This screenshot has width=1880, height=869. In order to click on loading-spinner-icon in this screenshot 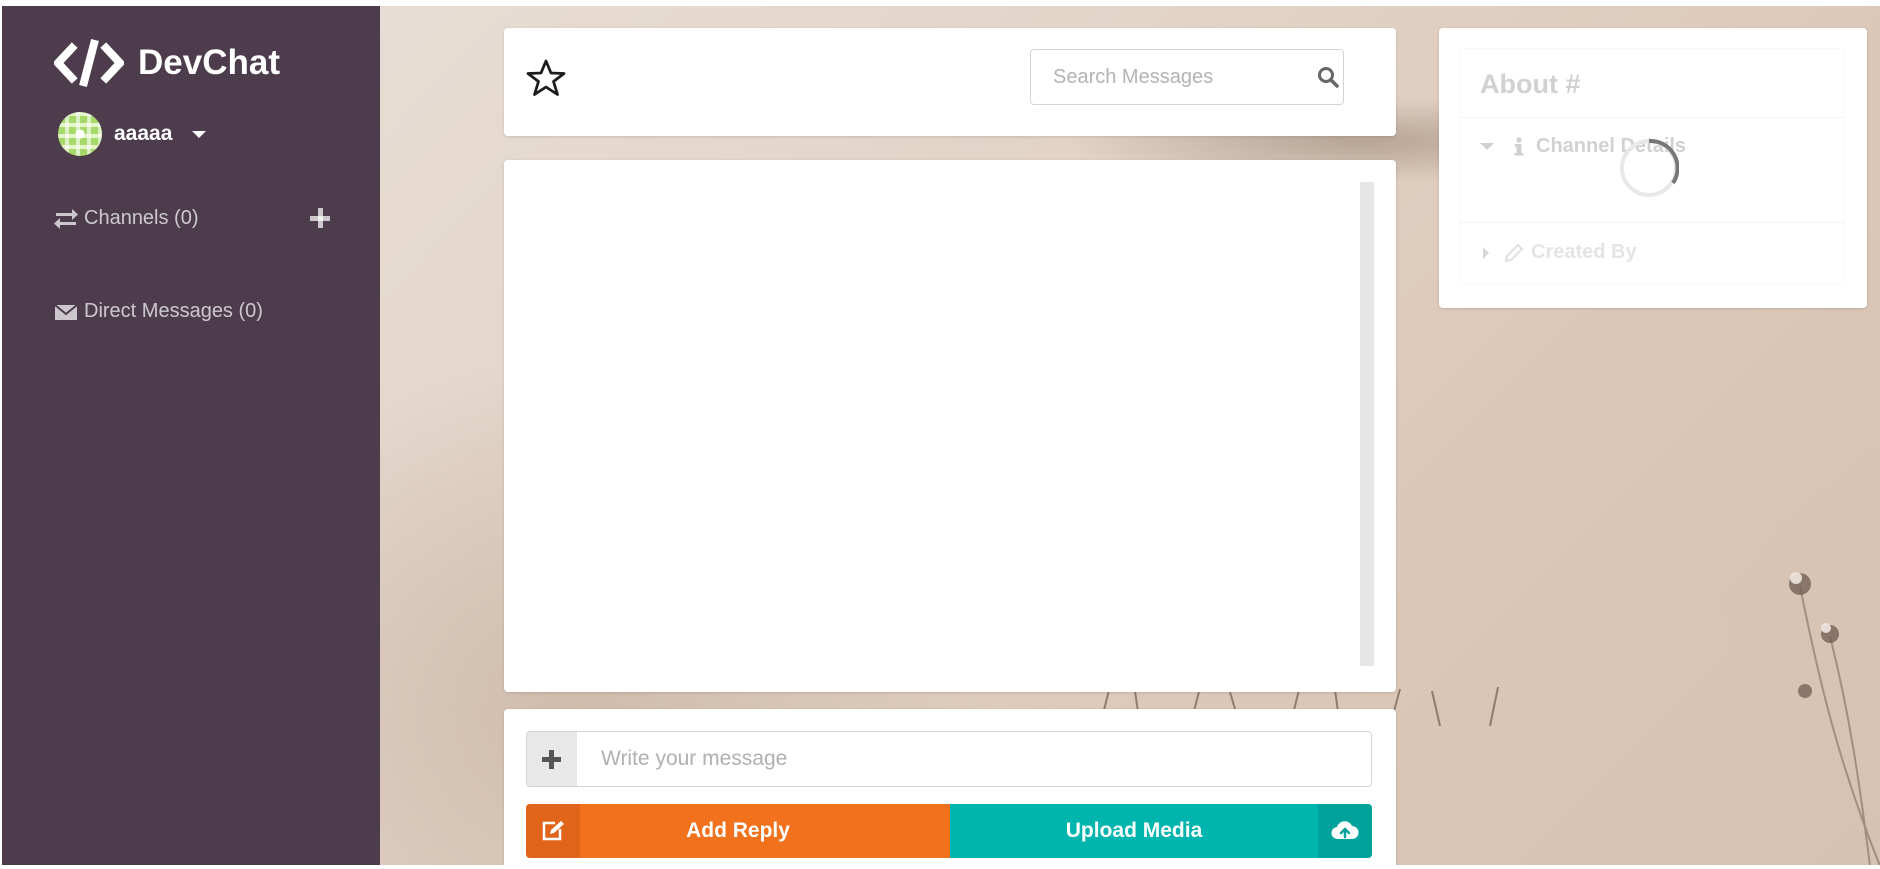, I will do `click(1649, 167)`.